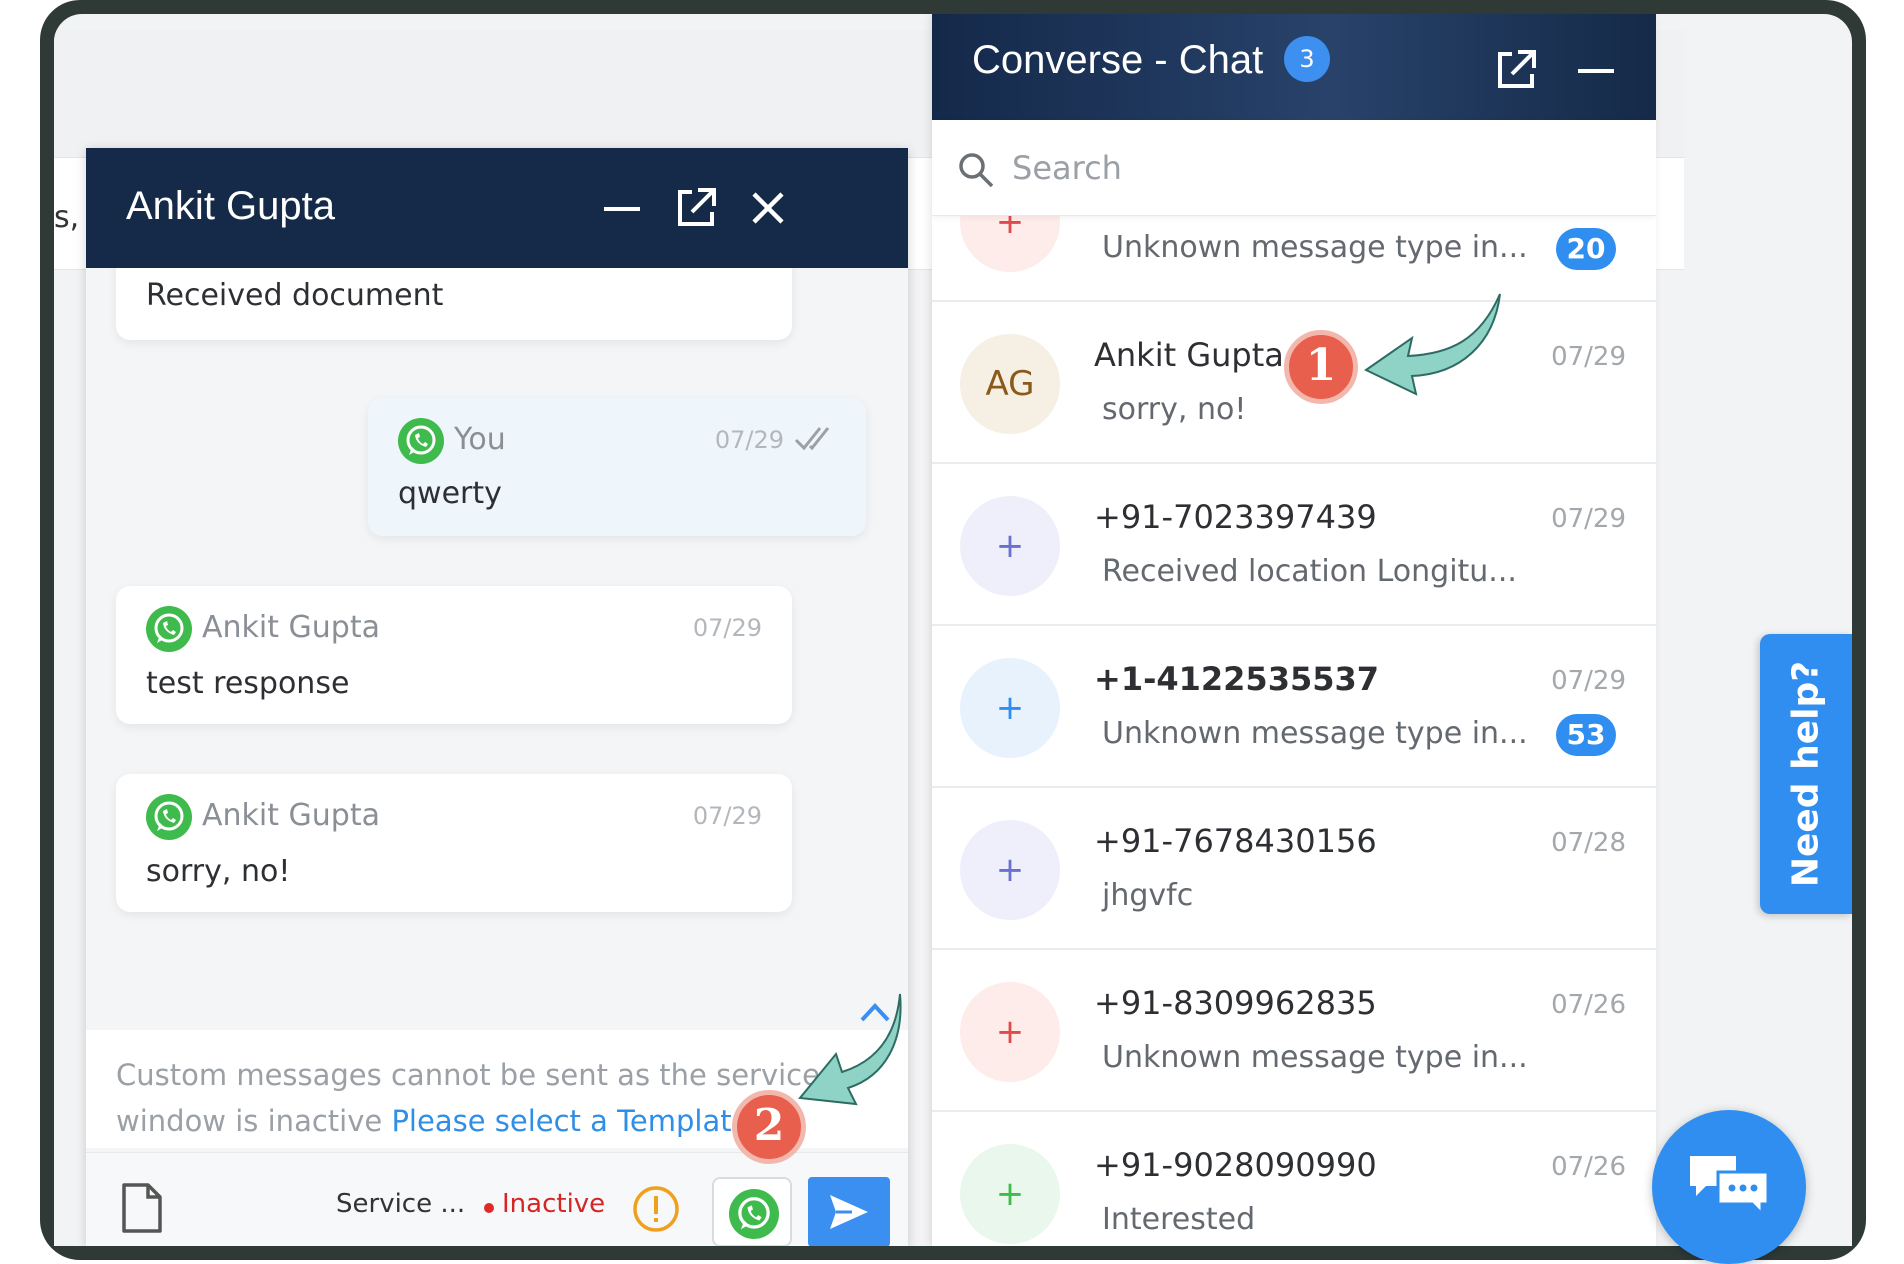 The height and width of the screenshot is (1264, 1904). I want to click on warning-icon, so click(656, 1209).